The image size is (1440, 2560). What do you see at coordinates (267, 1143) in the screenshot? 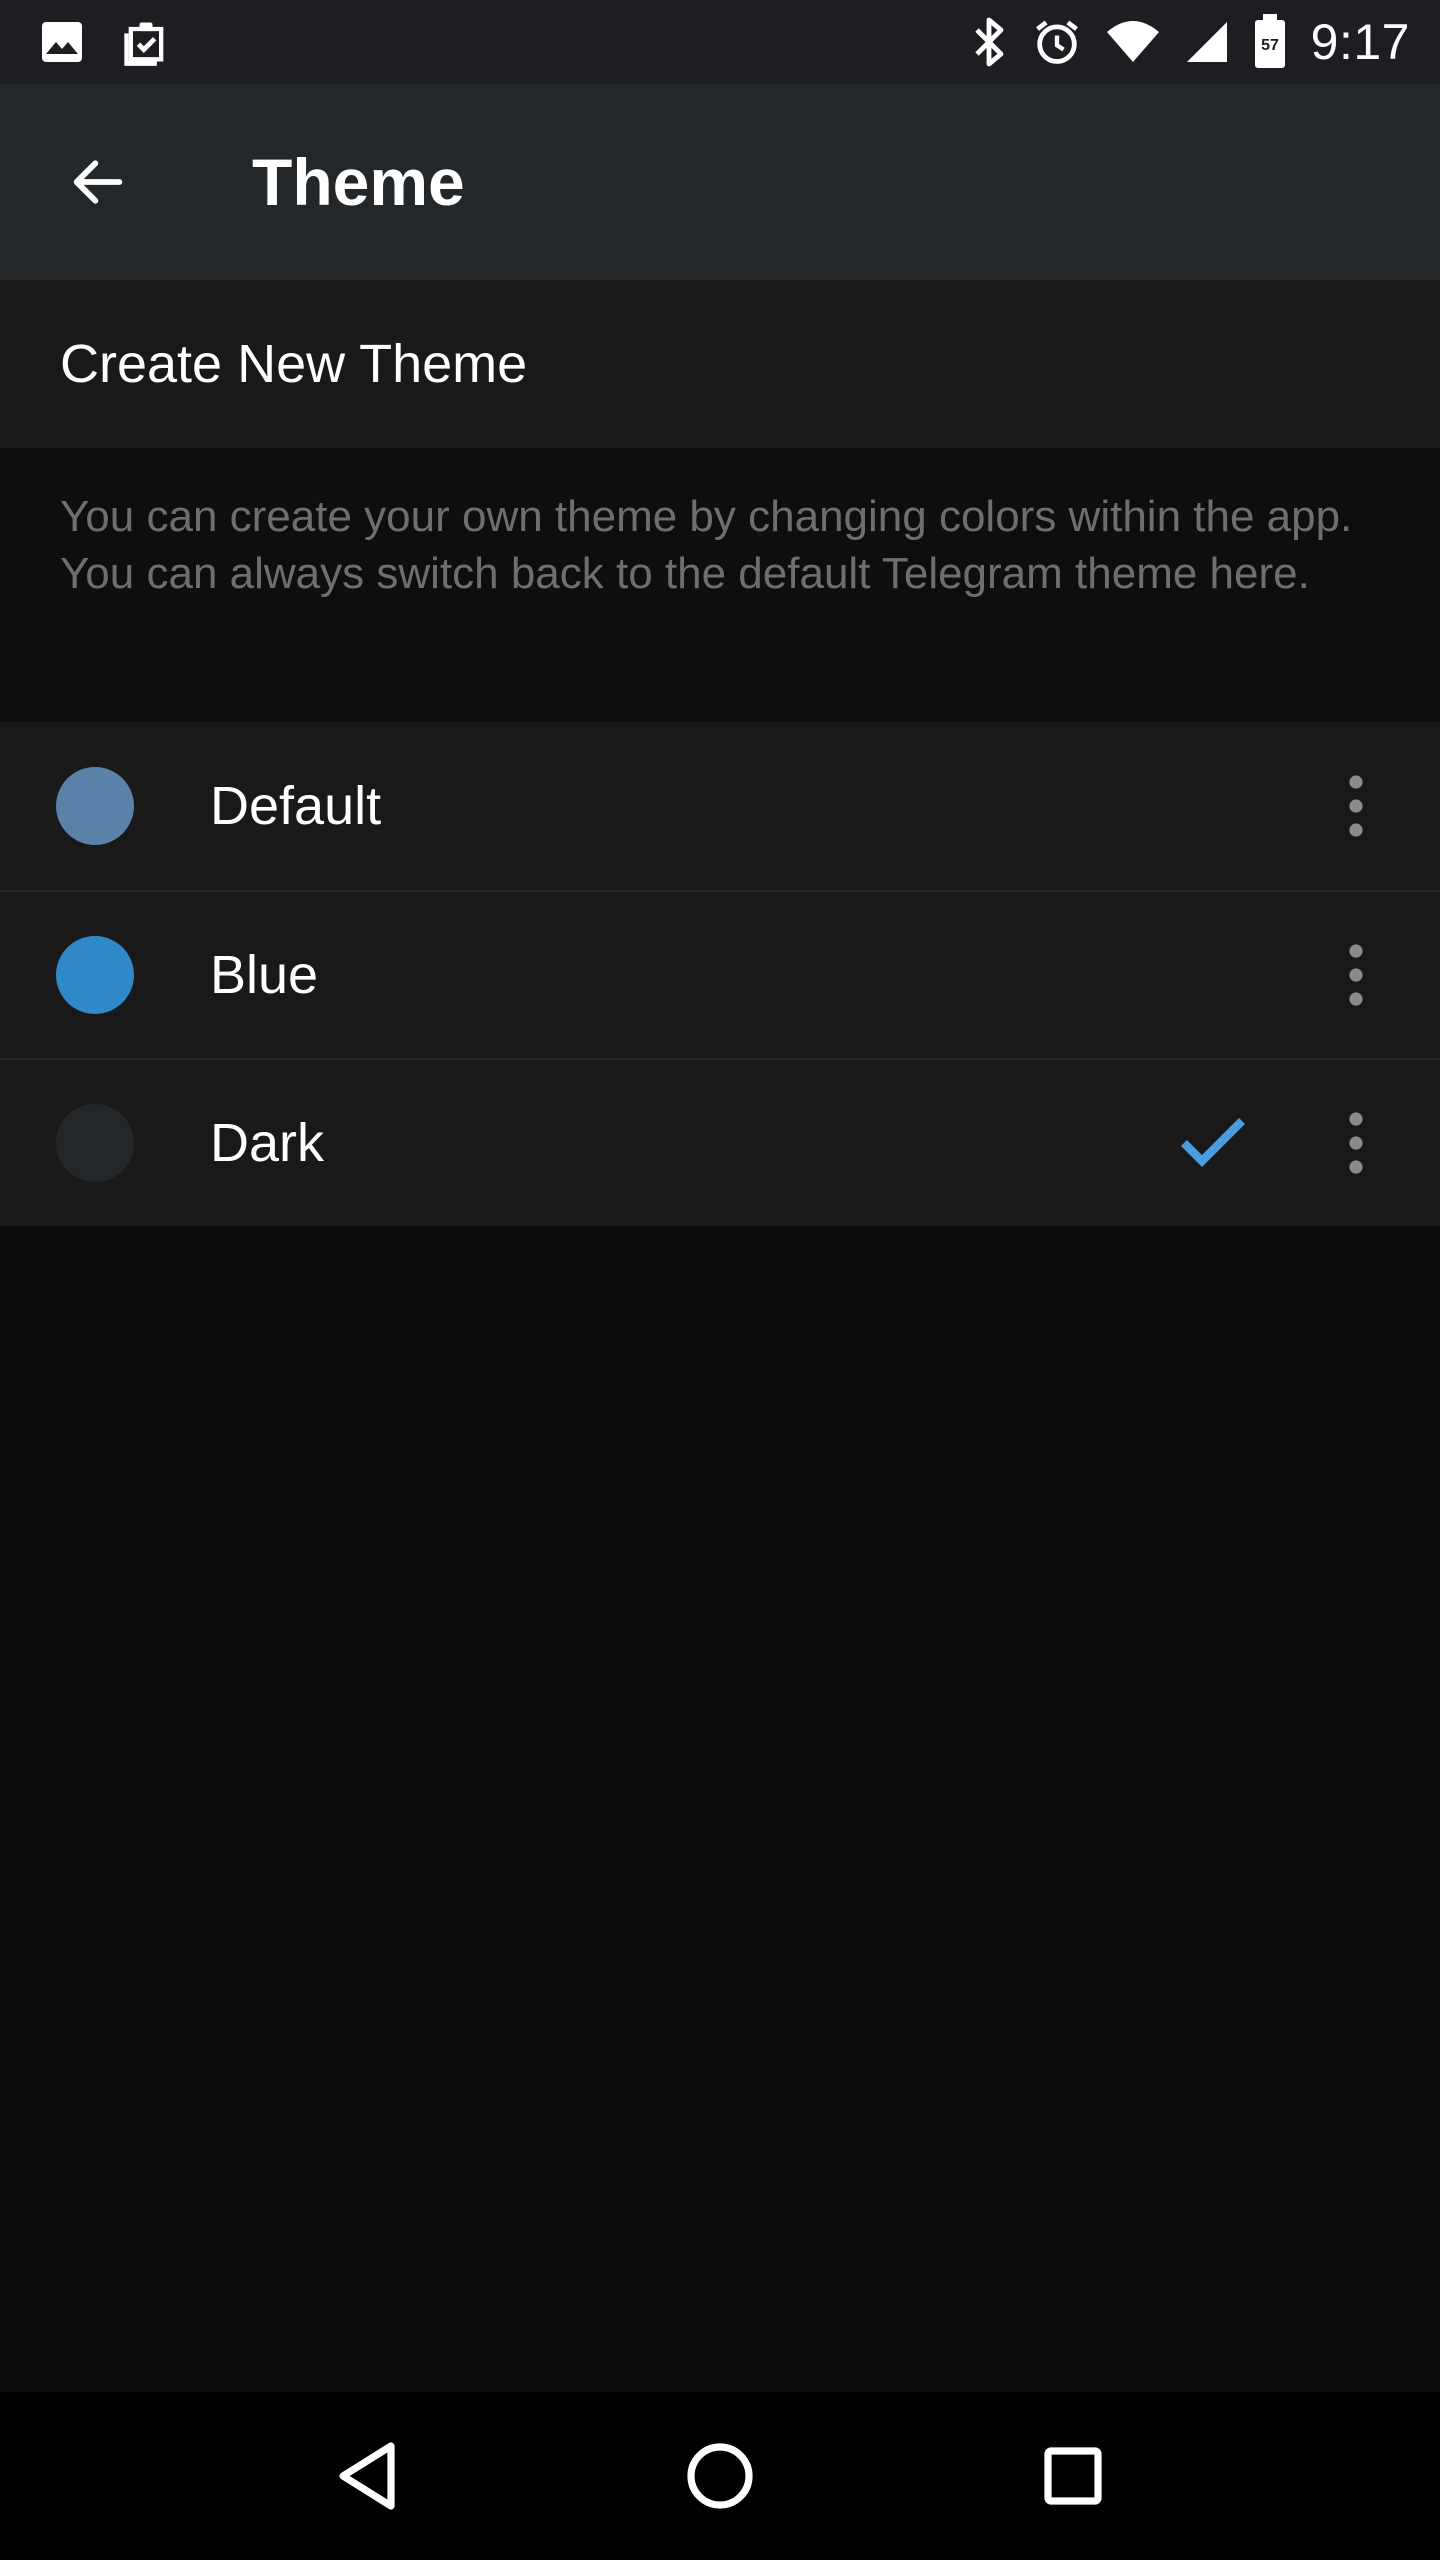
I see `theme-name: Dark` at bounding box center [267, 1143].